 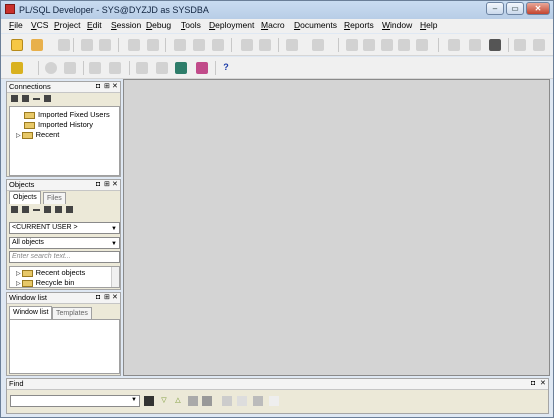 I want to click on user-combo: <CURRENT USER > ▼, so click(x=64, y=228).